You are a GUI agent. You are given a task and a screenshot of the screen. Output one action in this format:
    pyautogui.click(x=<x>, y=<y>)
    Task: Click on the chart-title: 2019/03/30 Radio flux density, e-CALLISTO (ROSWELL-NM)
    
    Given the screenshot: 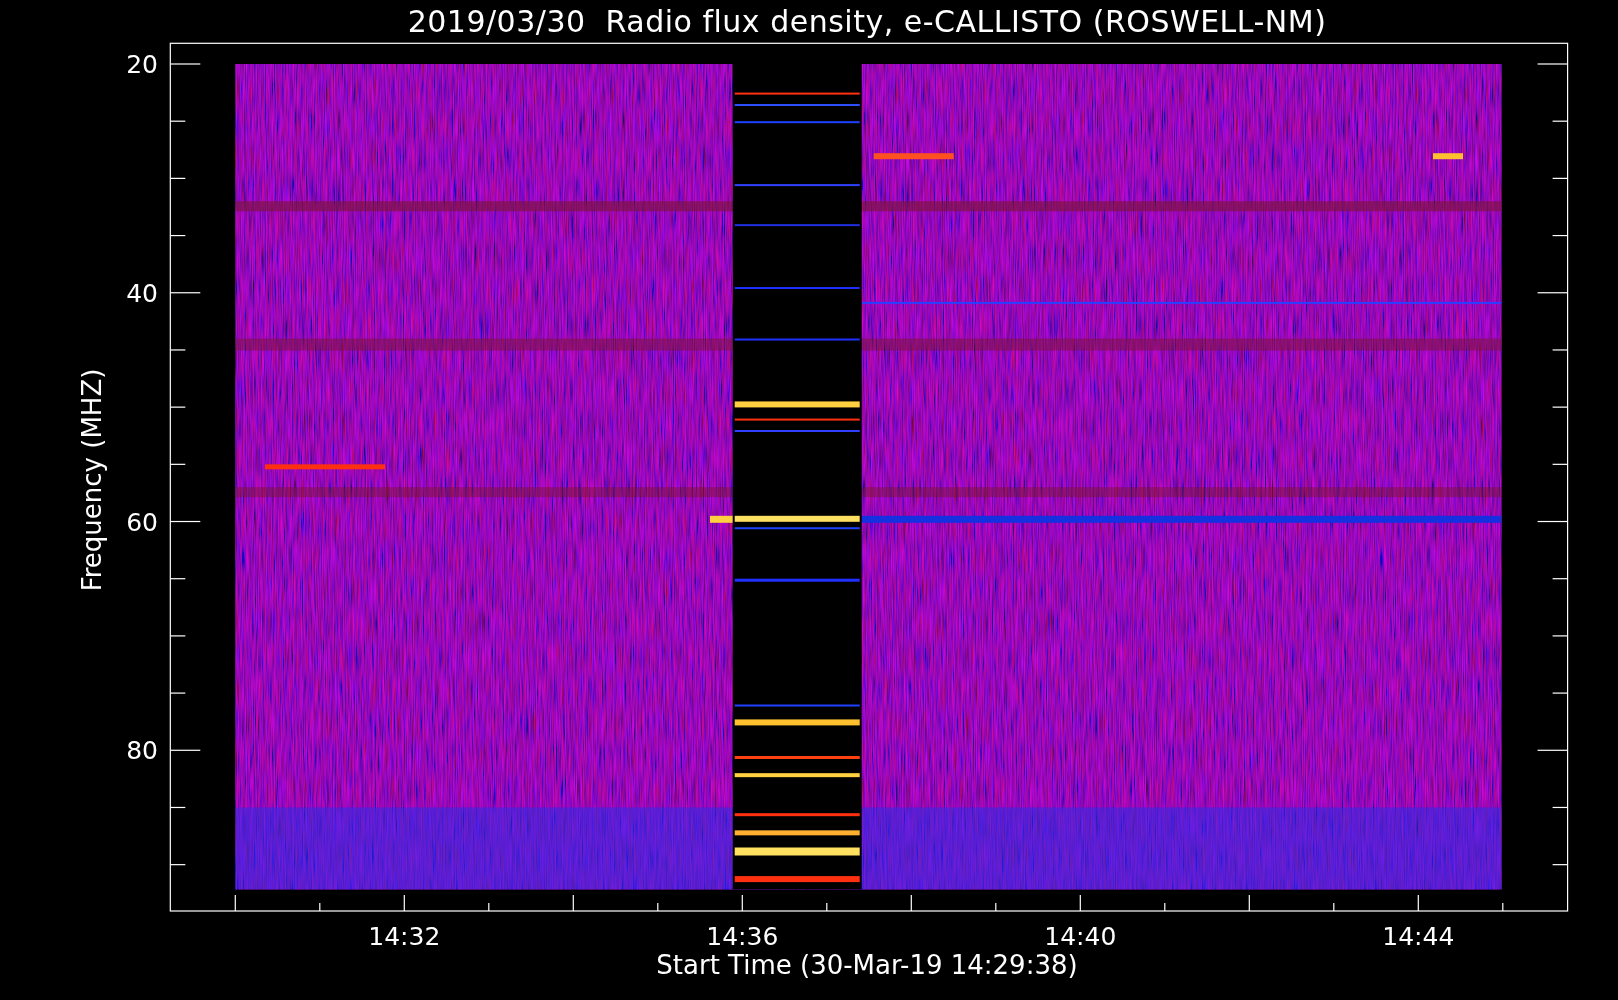 What is the action you would take?
    pyautogui.click(x=867, y=21)
    